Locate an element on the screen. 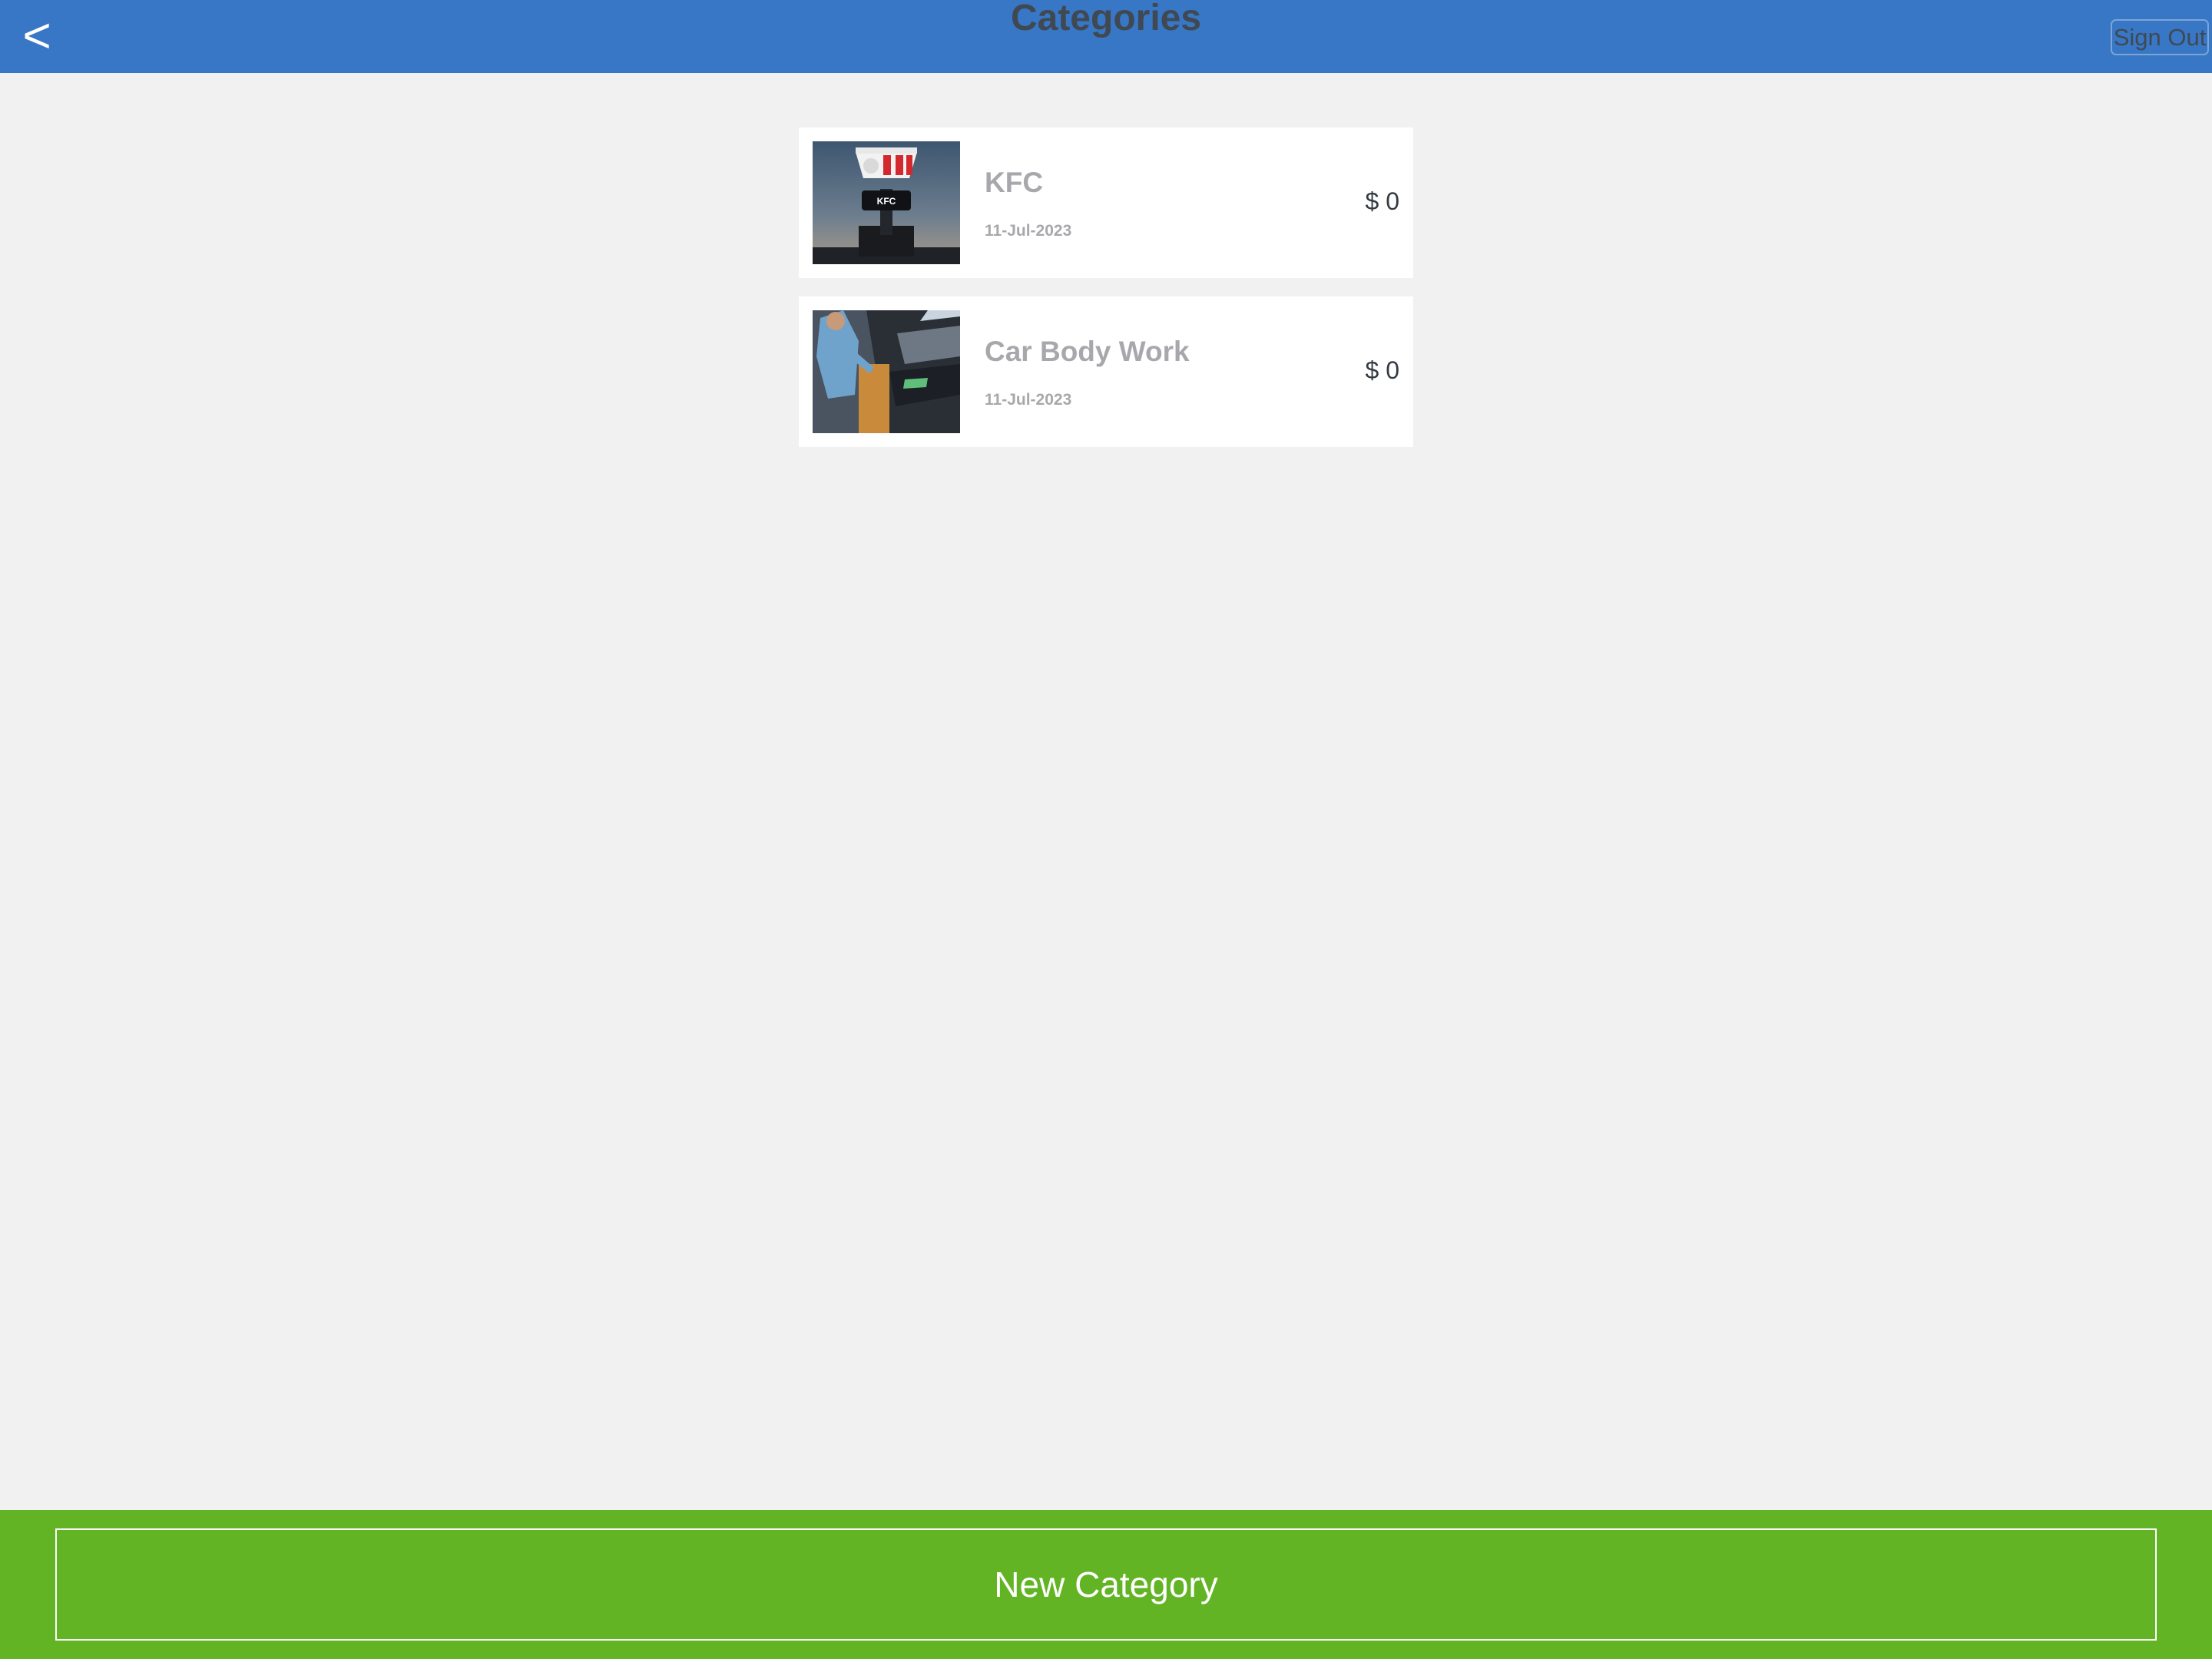 This screenshot has width=2212, height=1659. kfc-sign-photo: KFC is located at coordinates (887, 203).